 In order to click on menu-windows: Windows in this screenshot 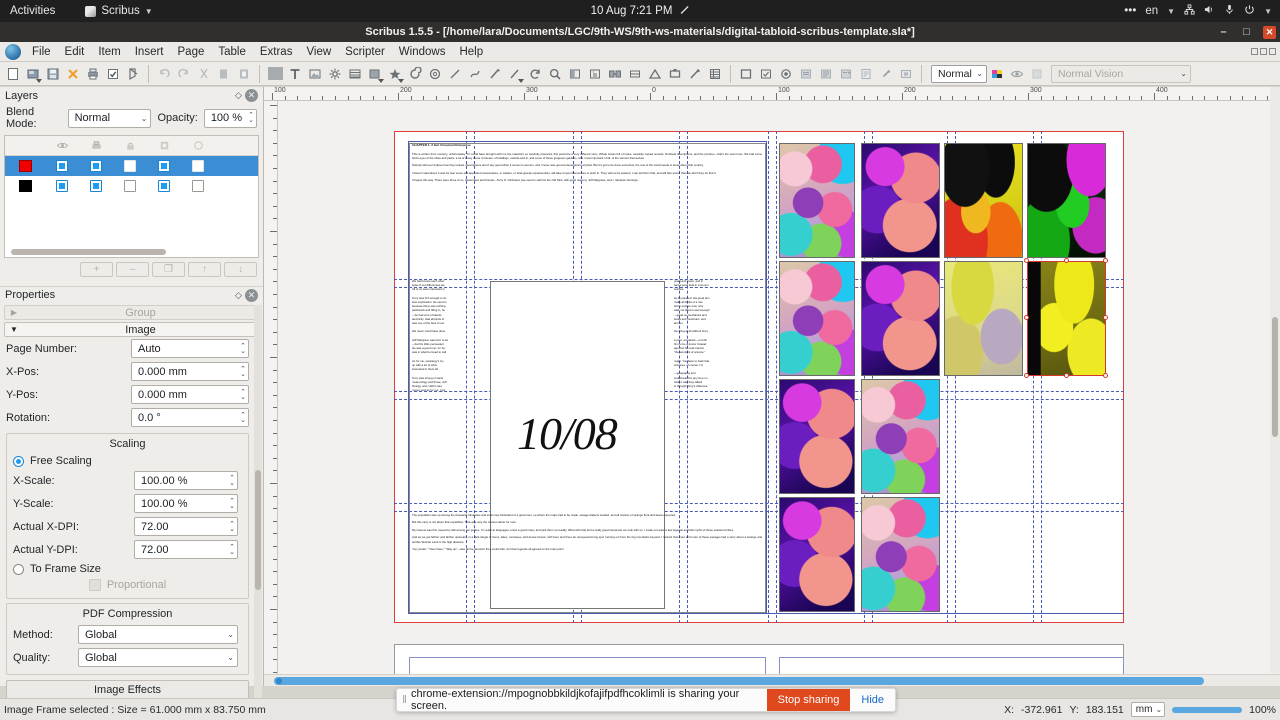, I will do `click(422, 52)`.